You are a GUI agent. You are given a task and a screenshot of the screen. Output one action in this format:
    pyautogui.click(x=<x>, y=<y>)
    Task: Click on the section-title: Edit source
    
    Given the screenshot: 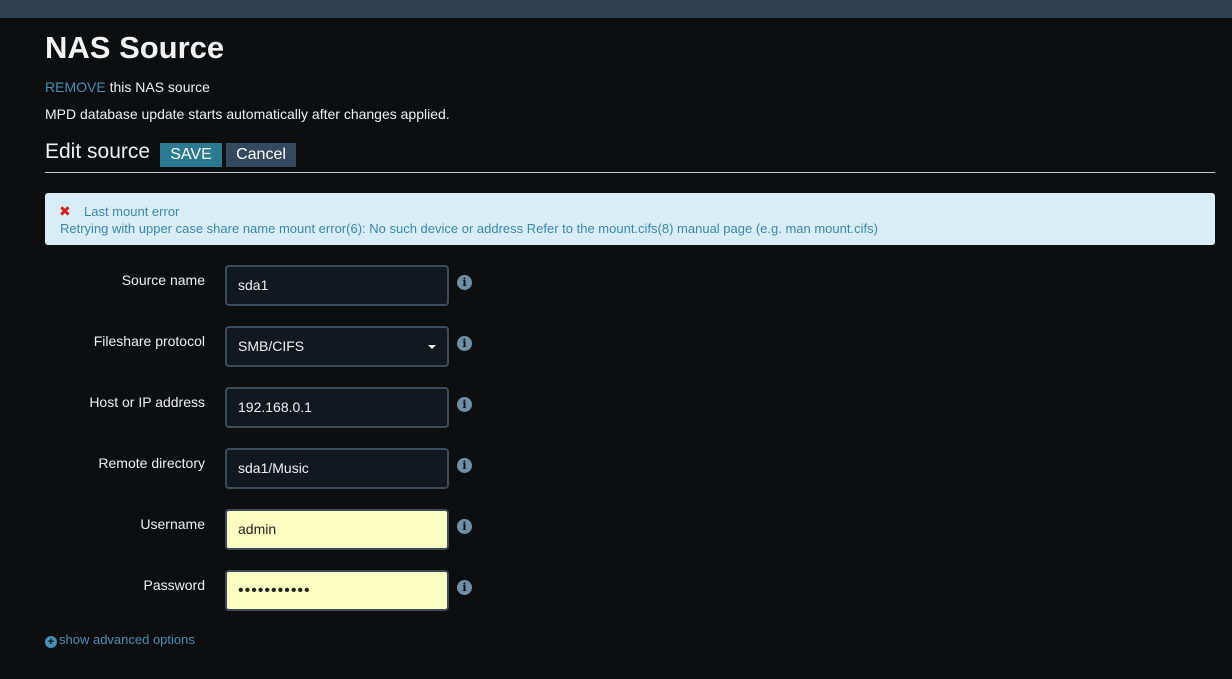 What is the action you would take?
    pyautogui.click(x=98, y=151)
    